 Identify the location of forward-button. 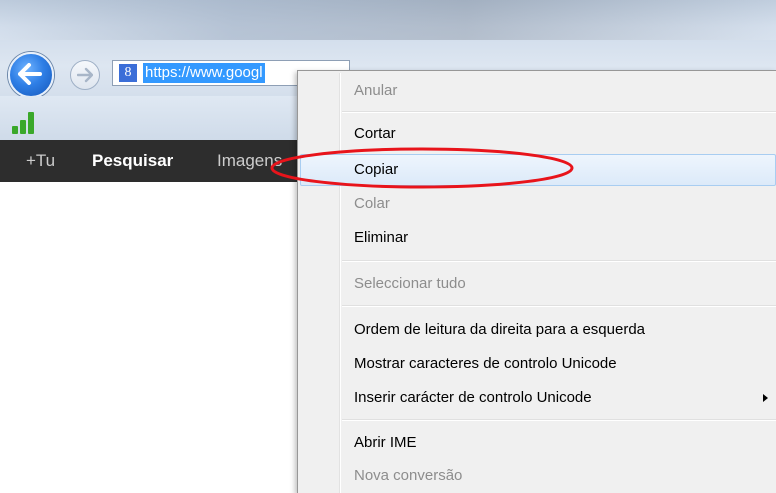
(85, 75).